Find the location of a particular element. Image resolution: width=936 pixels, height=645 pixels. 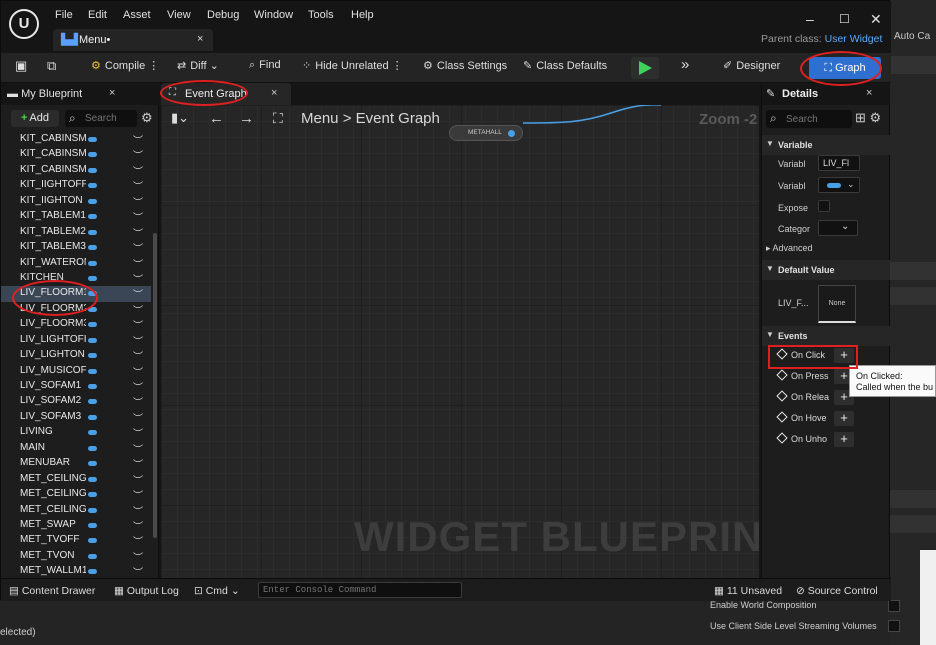

variable-list-item: LIV_MUSICOF ︶ is located at coordinates (76, 371).